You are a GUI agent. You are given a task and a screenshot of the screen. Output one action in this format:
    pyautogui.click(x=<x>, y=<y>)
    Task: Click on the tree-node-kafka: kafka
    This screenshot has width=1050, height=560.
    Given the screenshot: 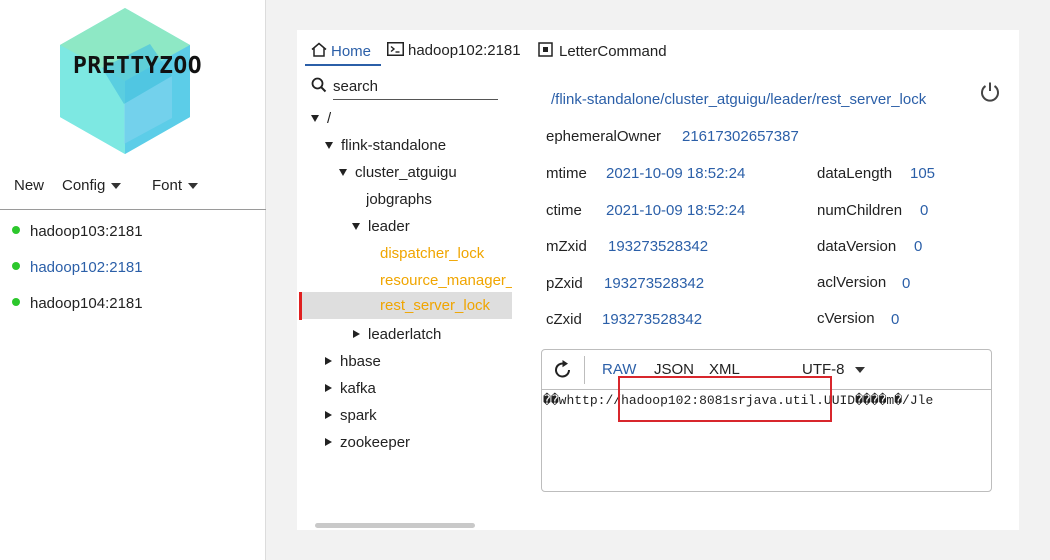 What is the action you would take?
    pyautogui.click(x=350, y=388)
    